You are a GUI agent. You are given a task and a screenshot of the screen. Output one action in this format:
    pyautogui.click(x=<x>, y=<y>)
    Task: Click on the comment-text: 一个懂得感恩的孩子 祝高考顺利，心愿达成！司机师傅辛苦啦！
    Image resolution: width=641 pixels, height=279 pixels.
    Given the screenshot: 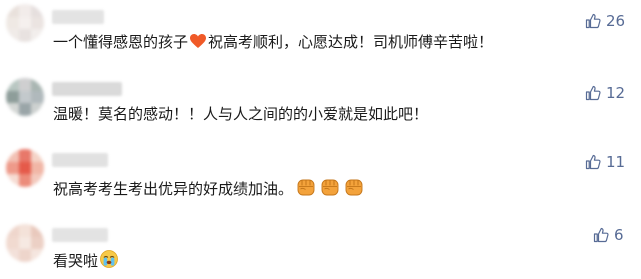 What is the action you would take?
    pyautogui.click(x=273, y=43)
    